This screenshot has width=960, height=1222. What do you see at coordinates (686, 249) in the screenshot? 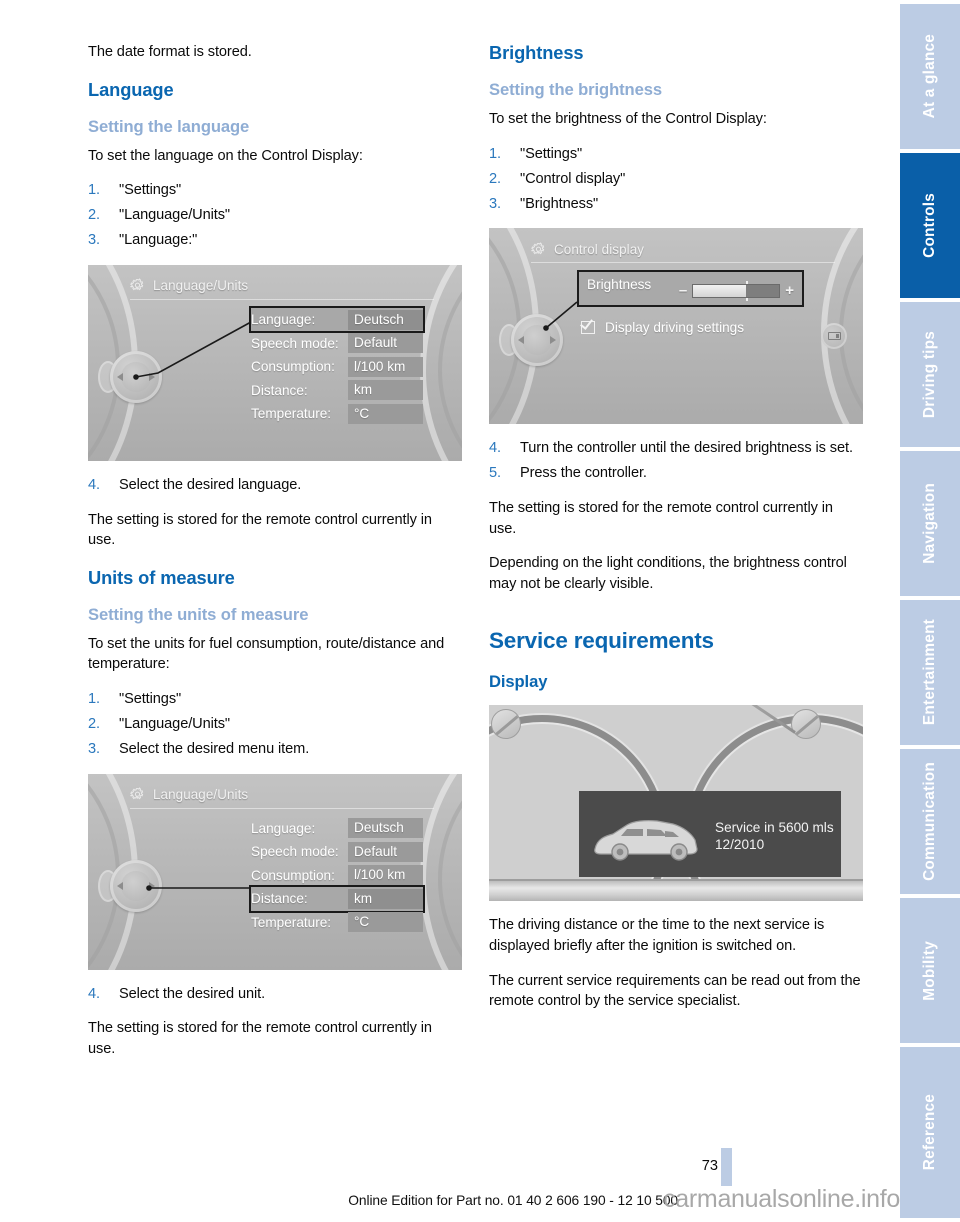
I see `display-header: Control display` at bounding box center [686, 249].